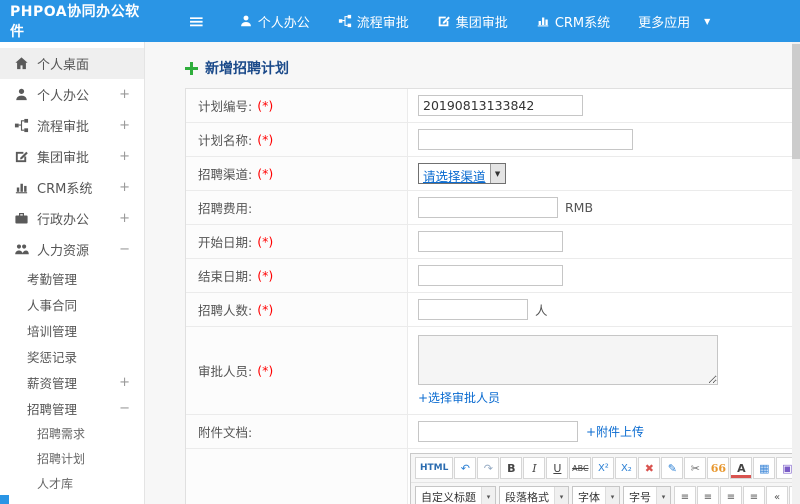 Image resolution: width=800 pixels, height=504 pixels. Describe the element at coordinates (626, 468) in the screenshot. I see `subscript-button: X₂` at that location.